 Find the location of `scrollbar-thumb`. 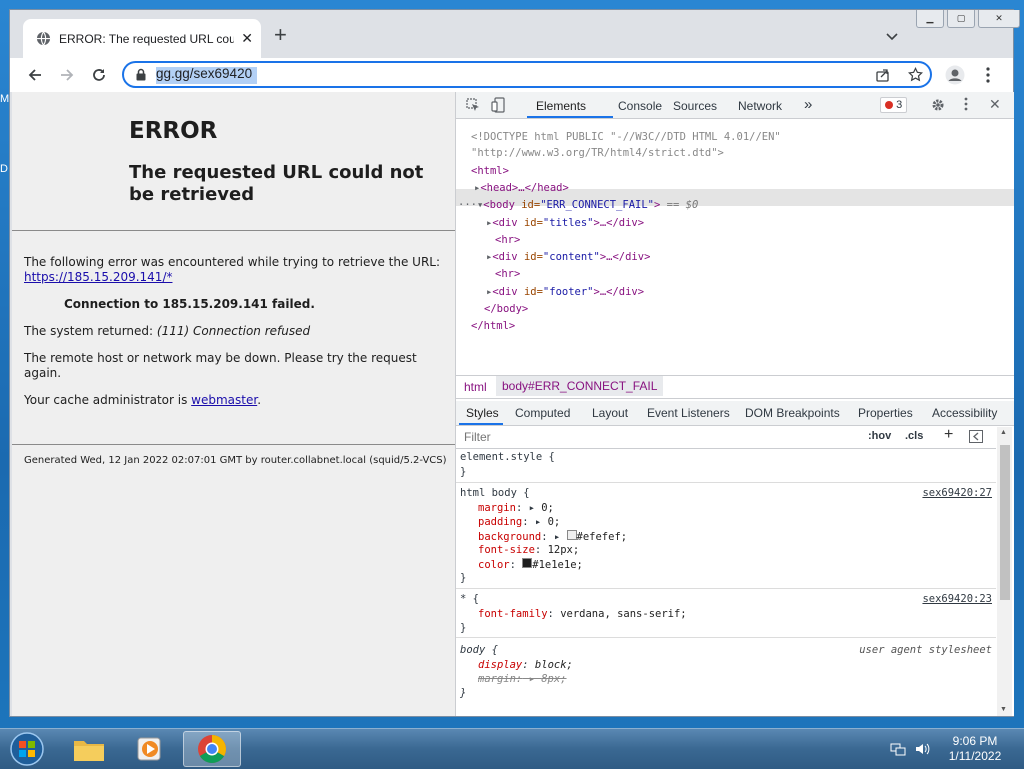

scrollbar-thumb is located at coordinates (1005, 522).